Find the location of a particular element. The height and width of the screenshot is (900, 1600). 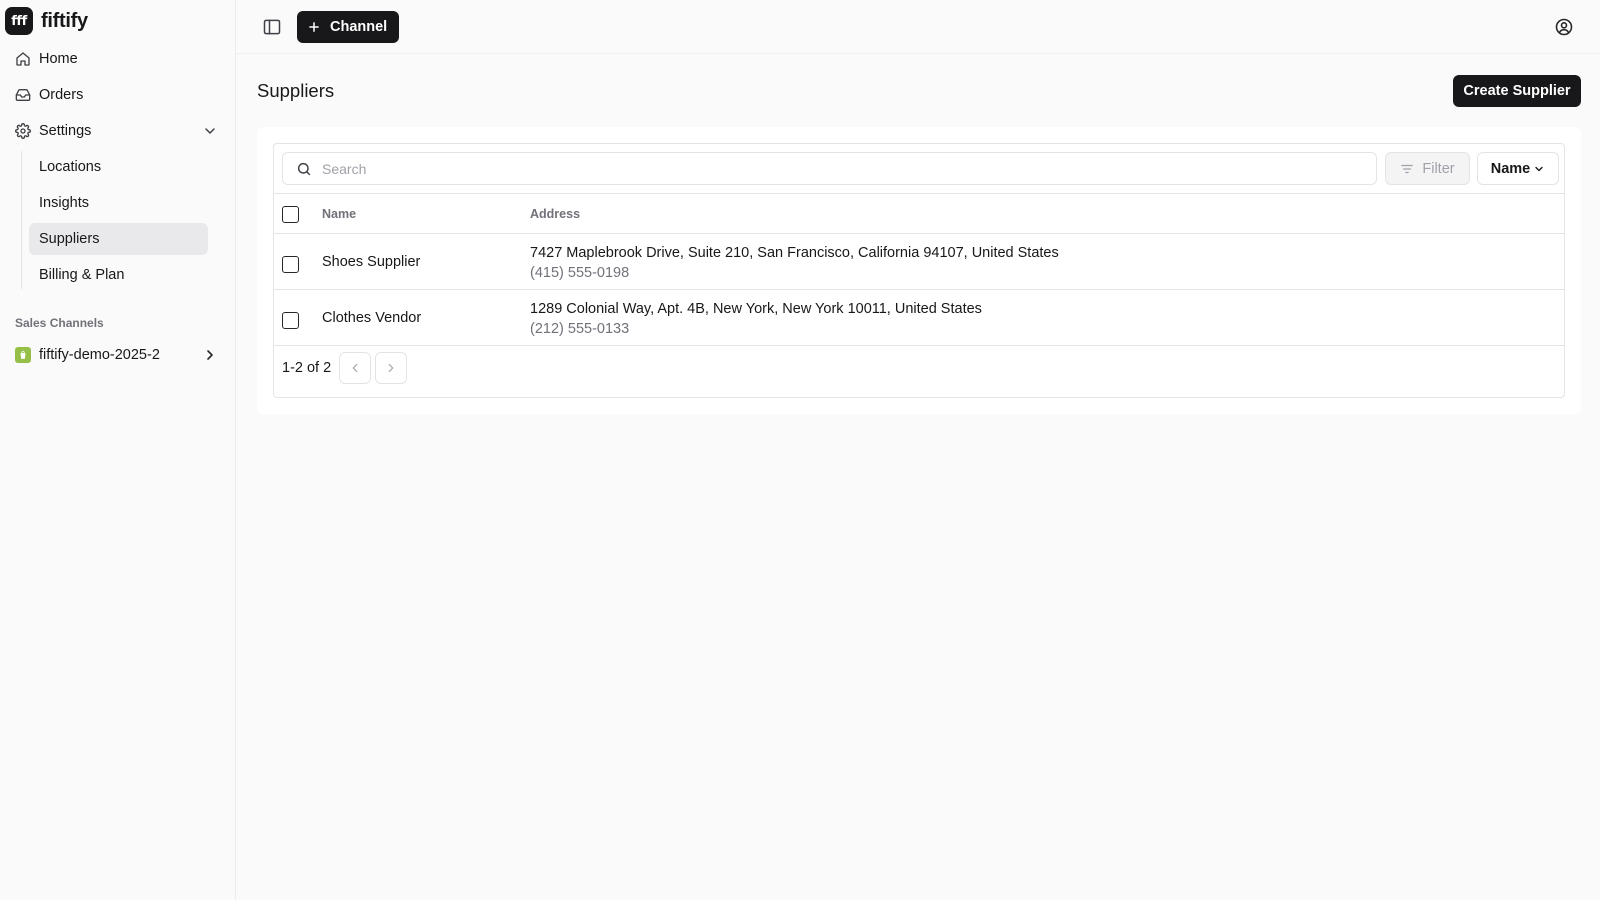

sidebar-item-insights: Insights is located at coordinates (118, 203).